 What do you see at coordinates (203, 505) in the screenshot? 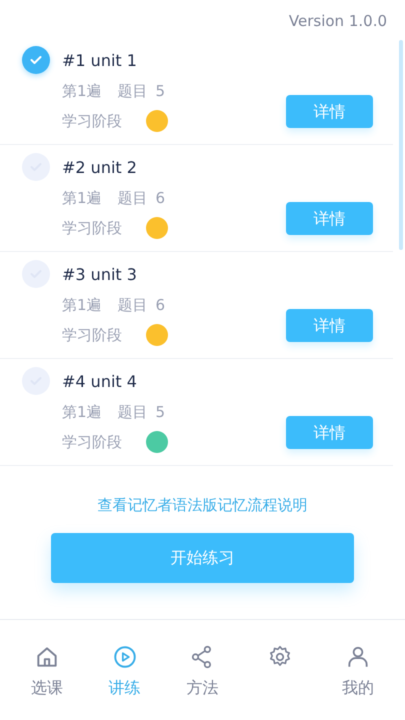
I see `info-link: 查看记忆者语法版记忆流程说明` at bounding box center [203, 505].